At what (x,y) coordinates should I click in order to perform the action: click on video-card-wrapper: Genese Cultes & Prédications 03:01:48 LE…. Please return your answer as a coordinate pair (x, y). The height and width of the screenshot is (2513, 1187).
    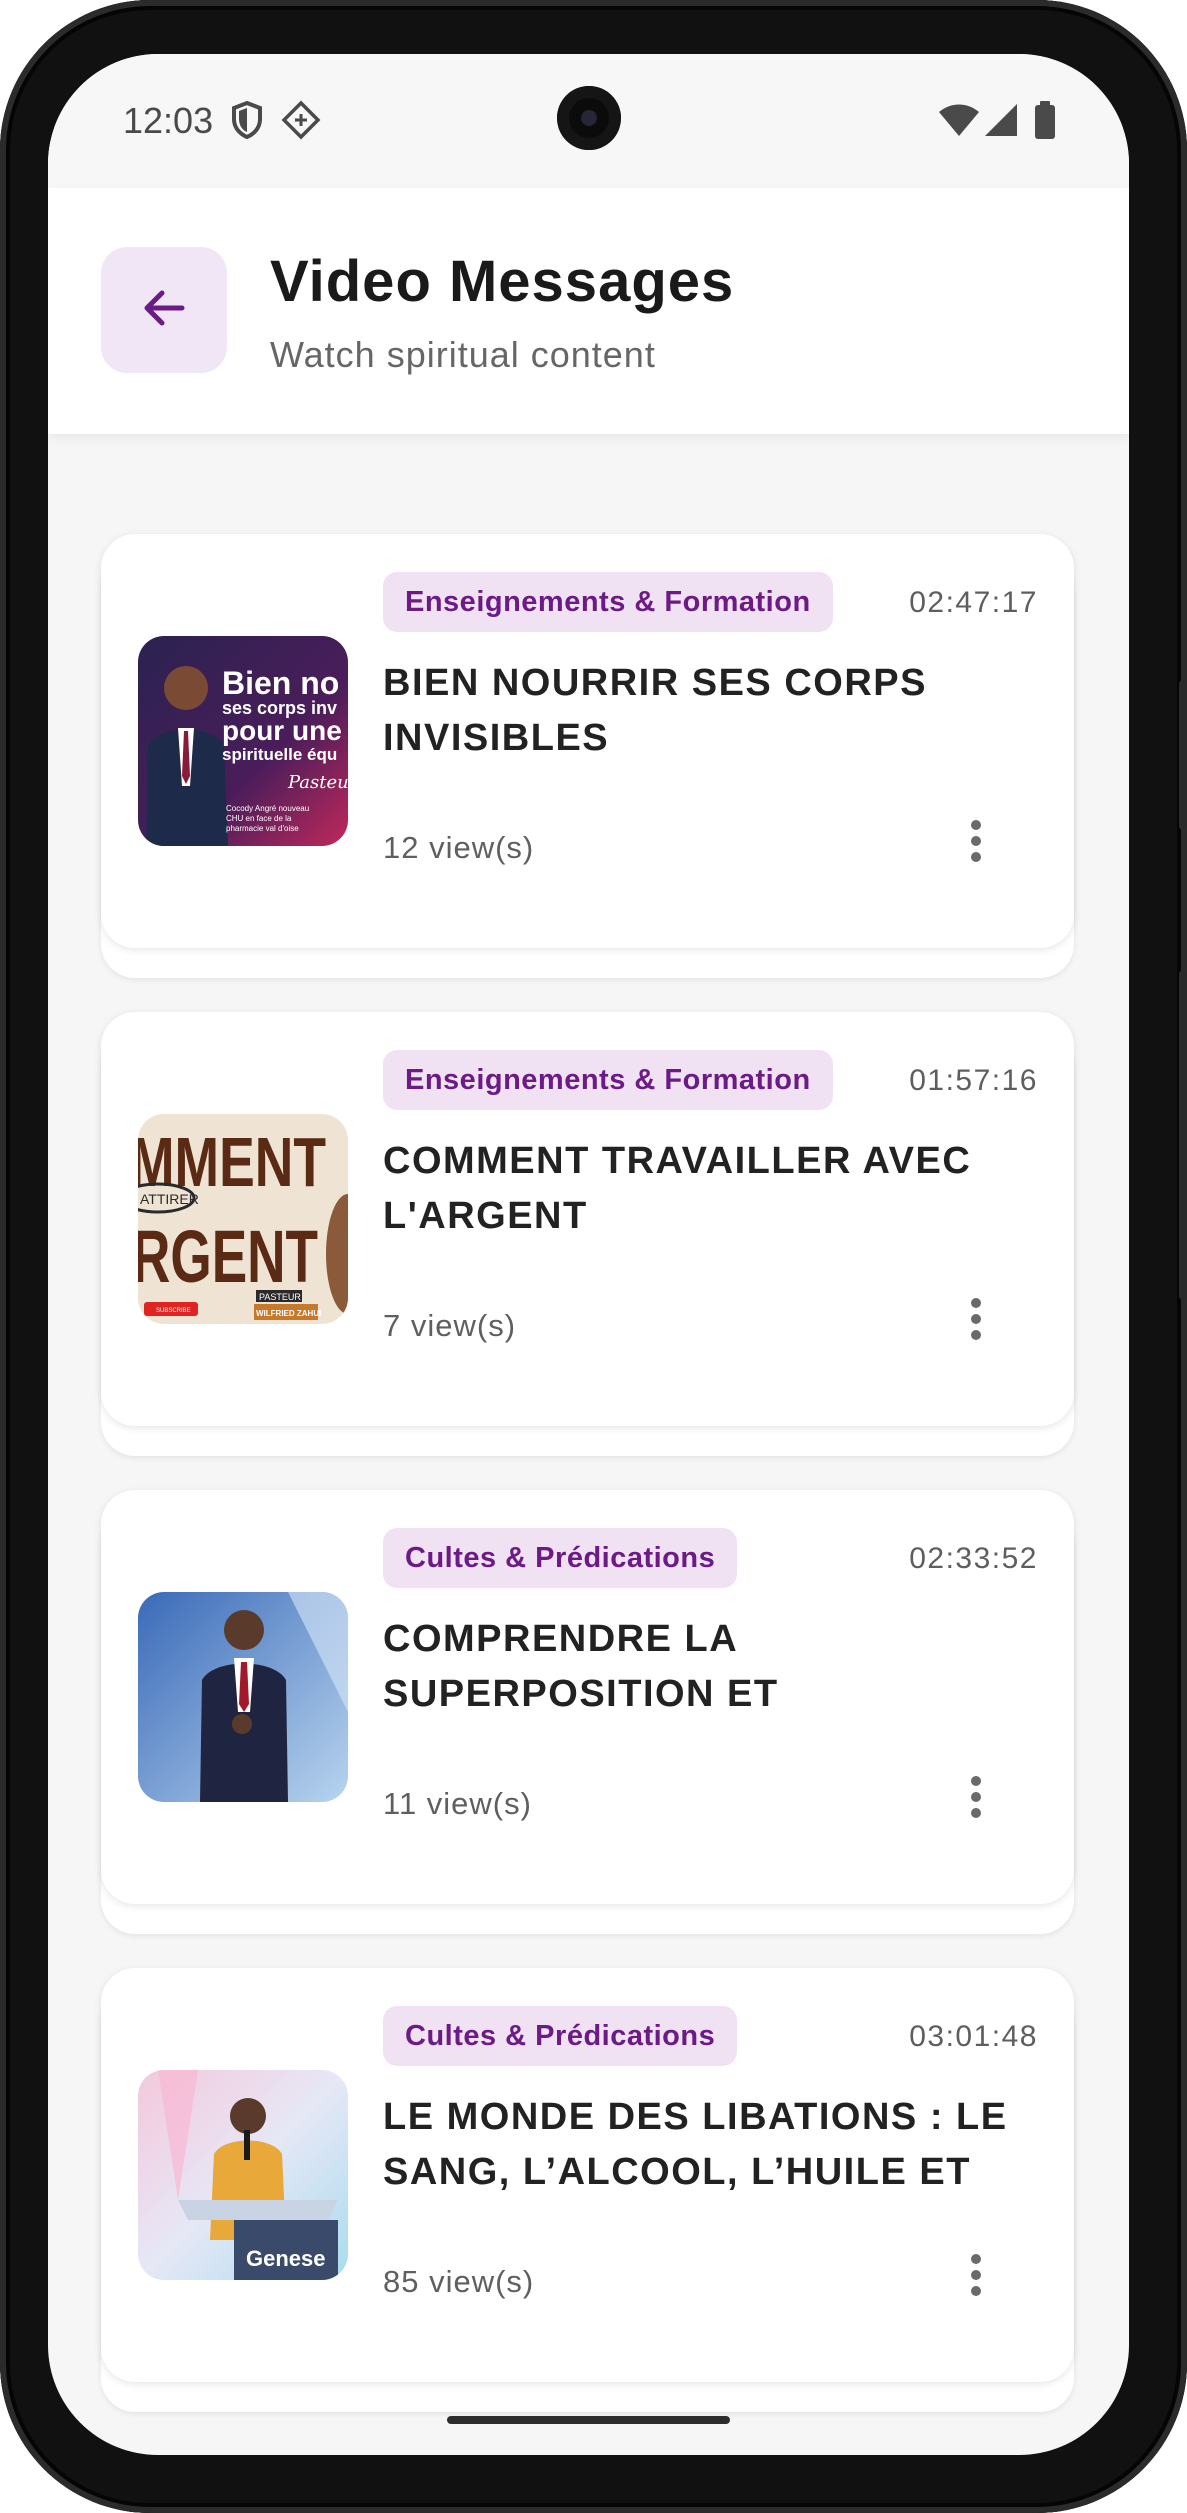
    Looking at the image, I should click on (587, 2190).